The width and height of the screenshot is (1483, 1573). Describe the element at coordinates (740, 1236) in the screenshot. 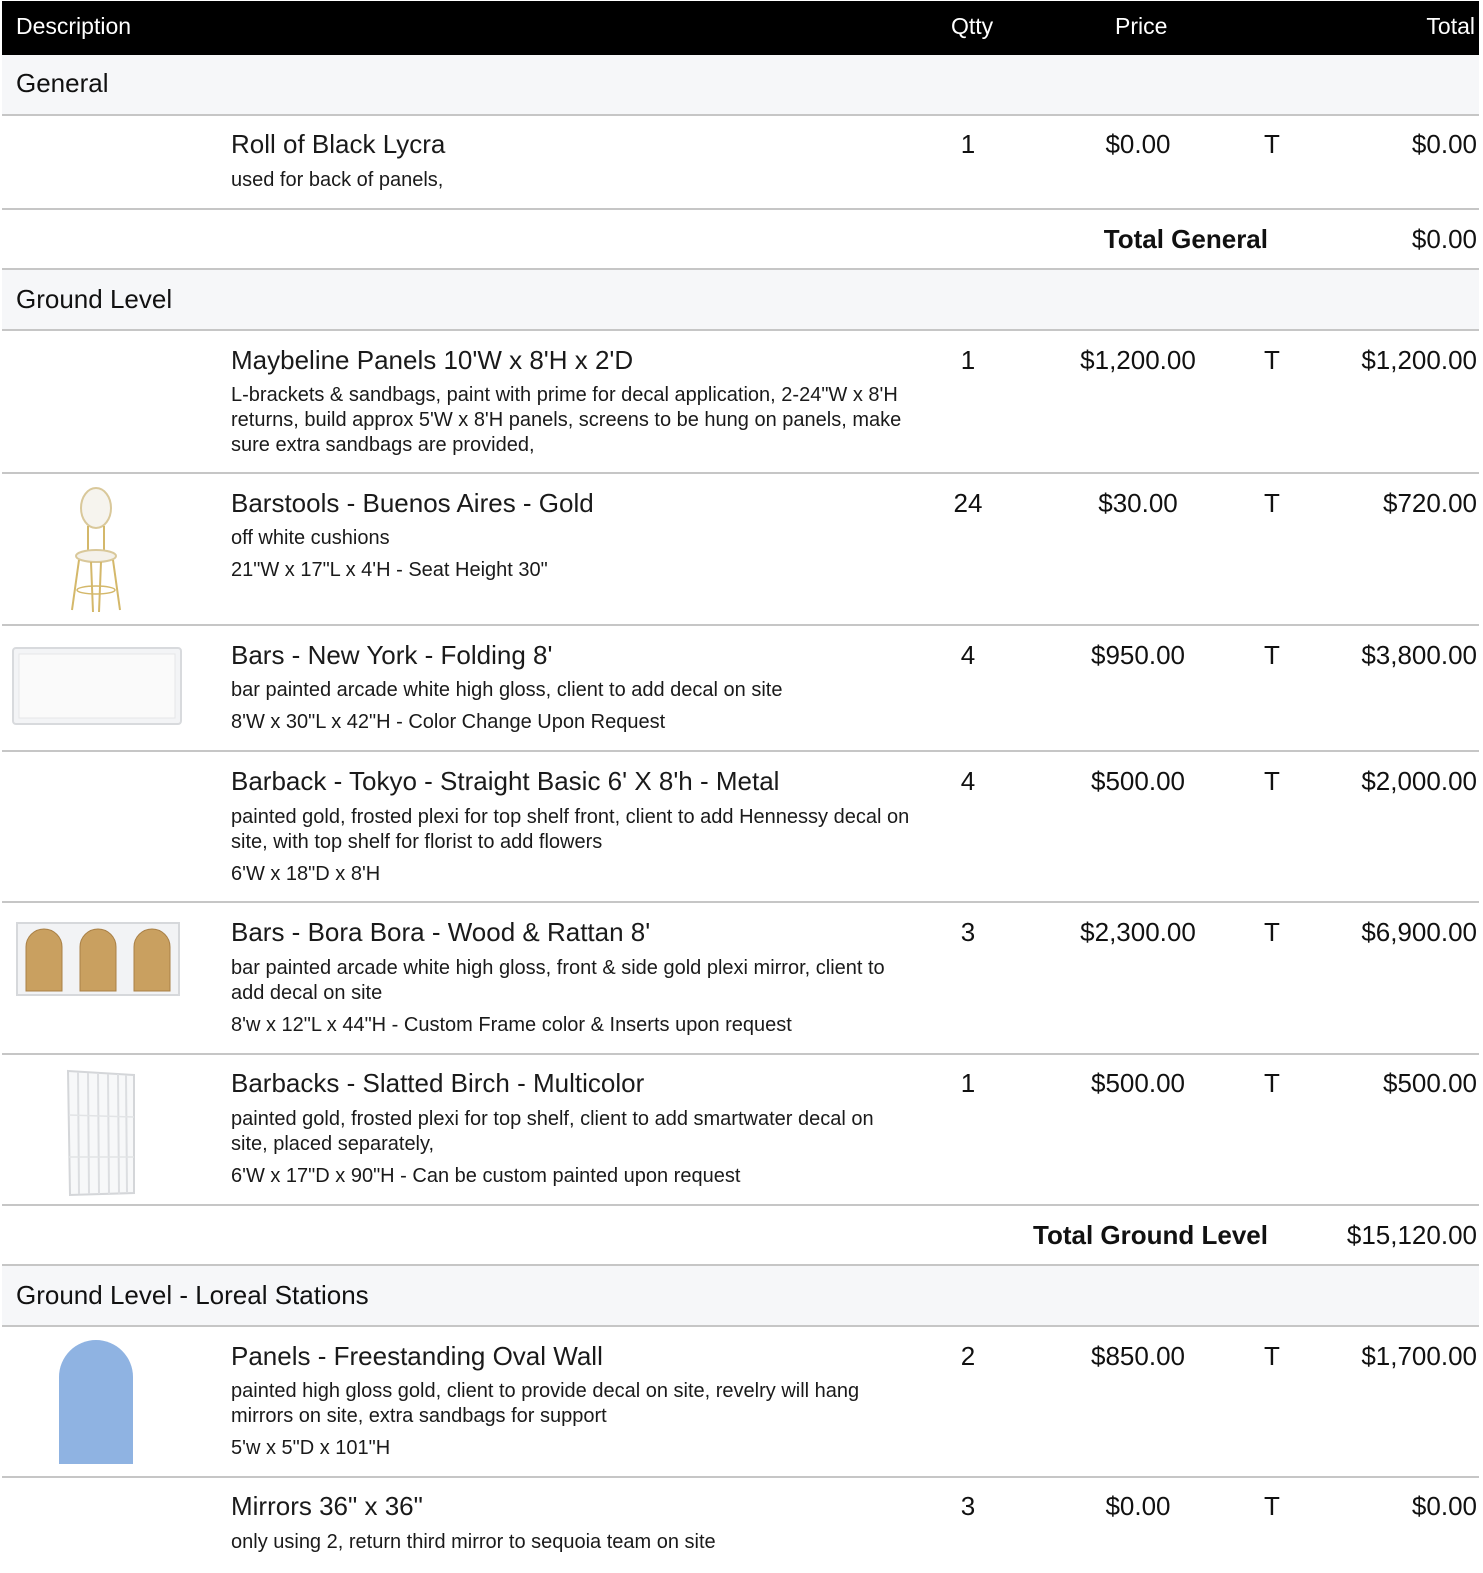

I see `subtotal-row-ground-level: Total Ground Level $15,120.00` at that location.